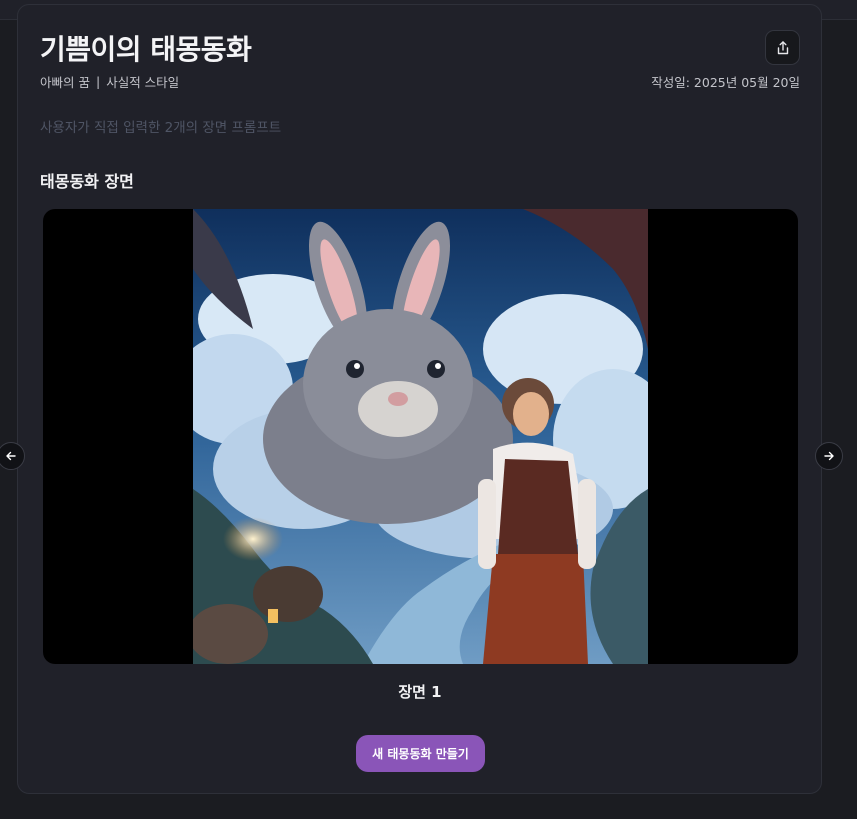 This screenshot has width=857, height=819. Describe the element at coordinates (420, 753) in the screenshot. I see `create-new-story-button: 새 태몽동화 만들기` at that location.